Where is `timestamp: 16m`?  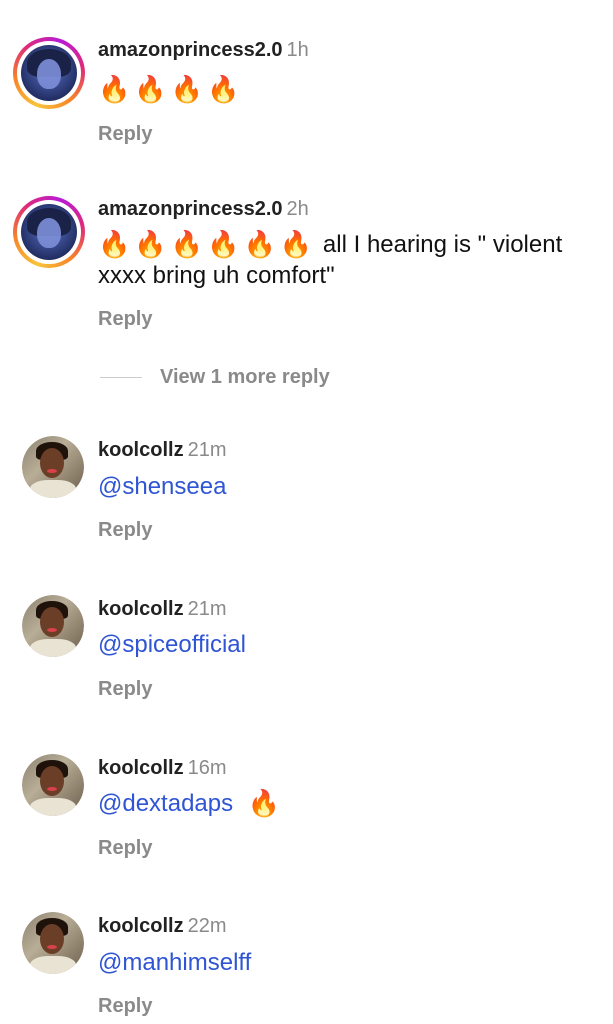 timestamp: 16m is located at coordinates (207, 768).